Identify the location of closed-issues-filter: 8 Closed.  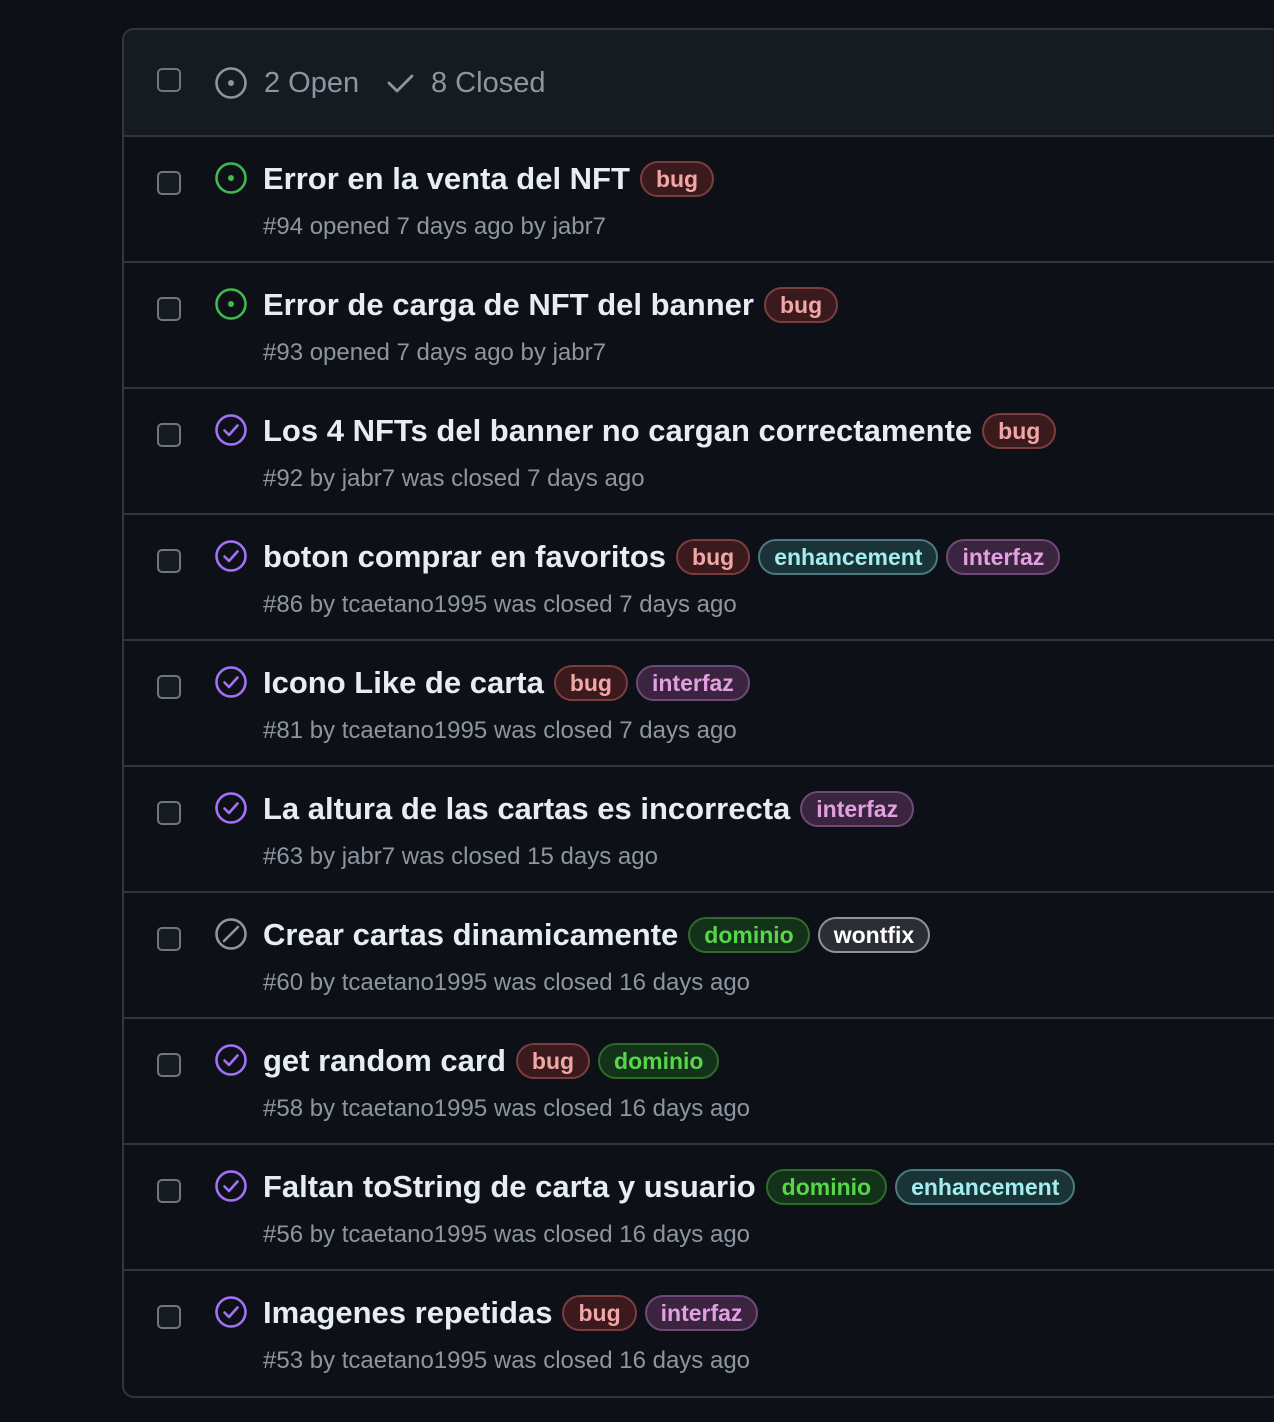
(465, 83).